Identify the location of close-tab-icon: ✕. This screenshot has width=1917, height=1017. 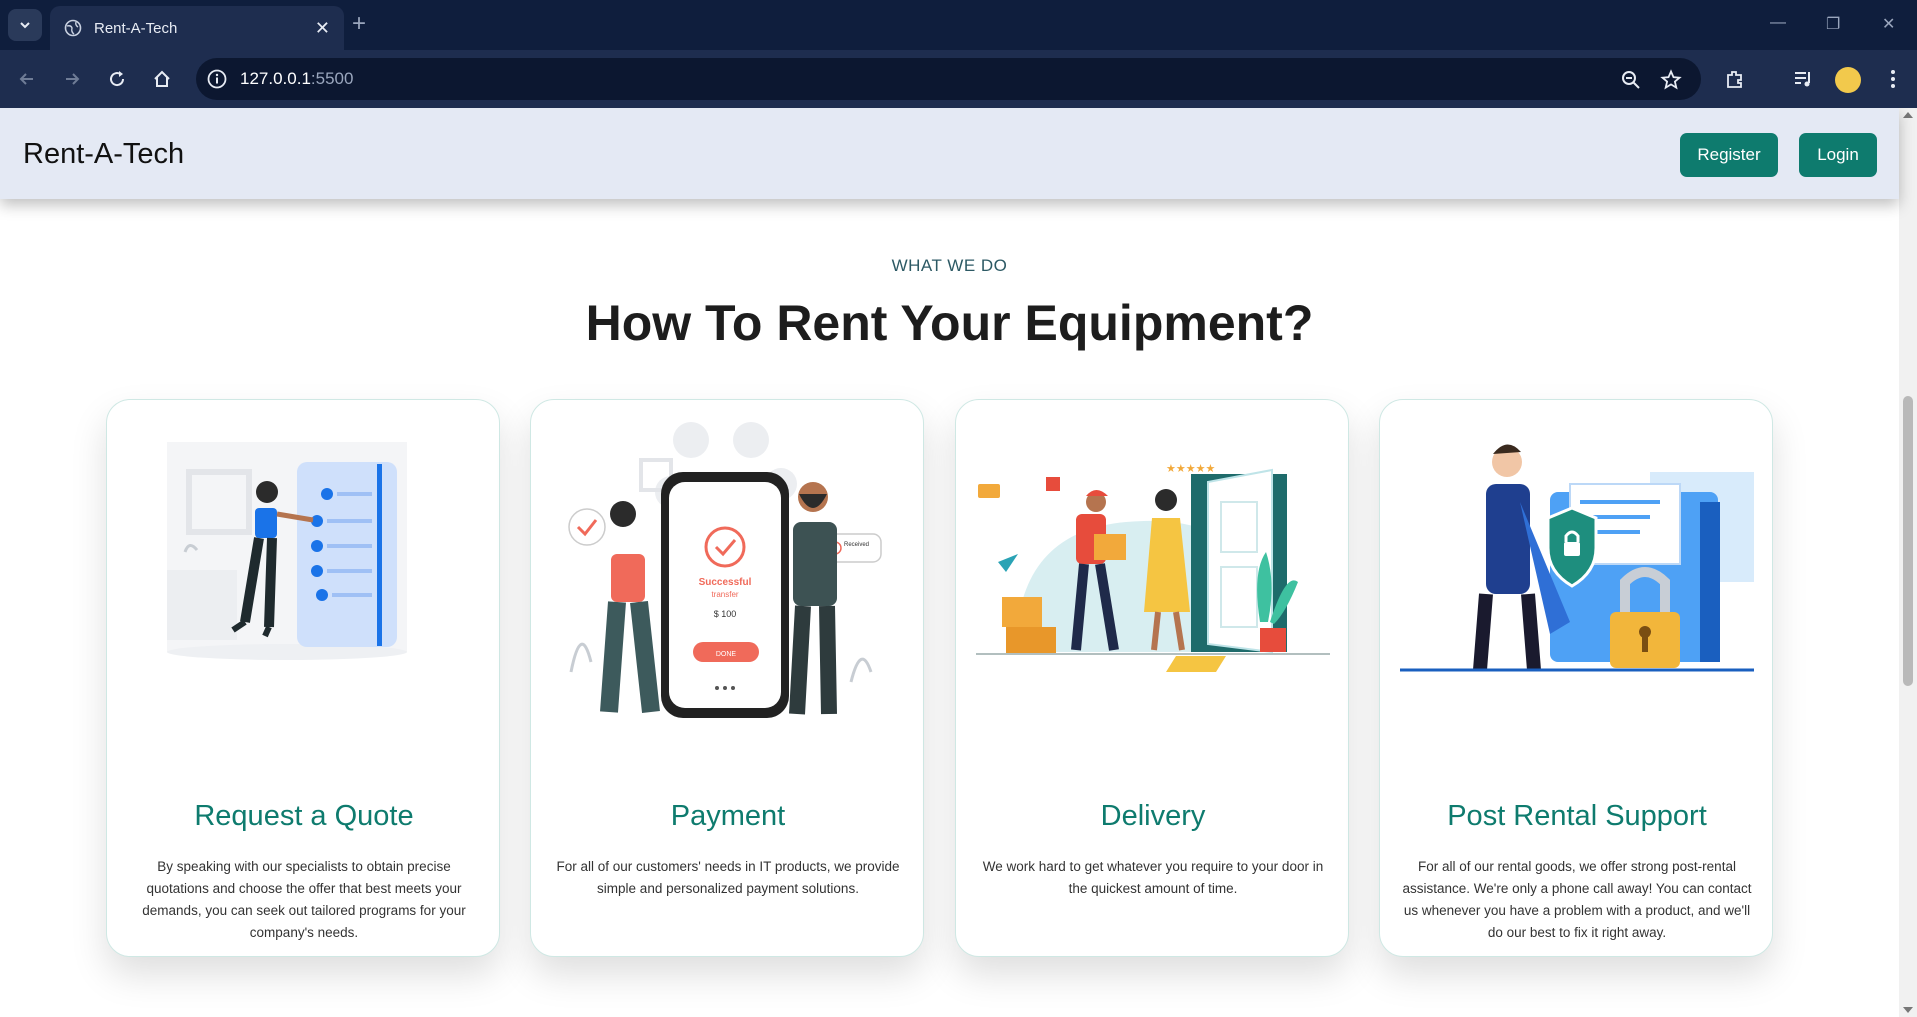
(322, 28).